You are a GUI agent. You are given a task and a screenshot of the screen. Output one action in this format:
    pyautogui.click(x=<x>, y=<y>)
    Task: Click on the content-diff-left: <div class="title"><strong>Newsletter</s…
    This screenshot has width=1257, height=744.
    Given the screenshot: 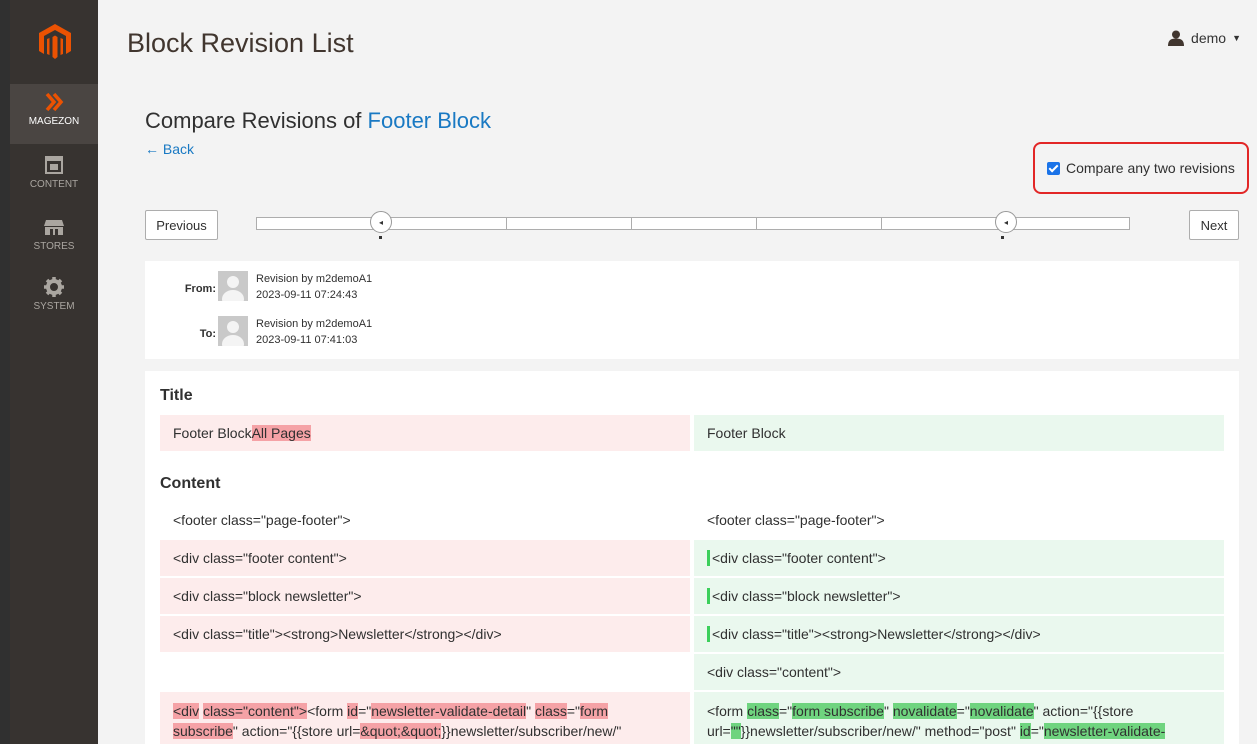 What is the action you would take?
    pyautogui.click(x=425, y=634)
    